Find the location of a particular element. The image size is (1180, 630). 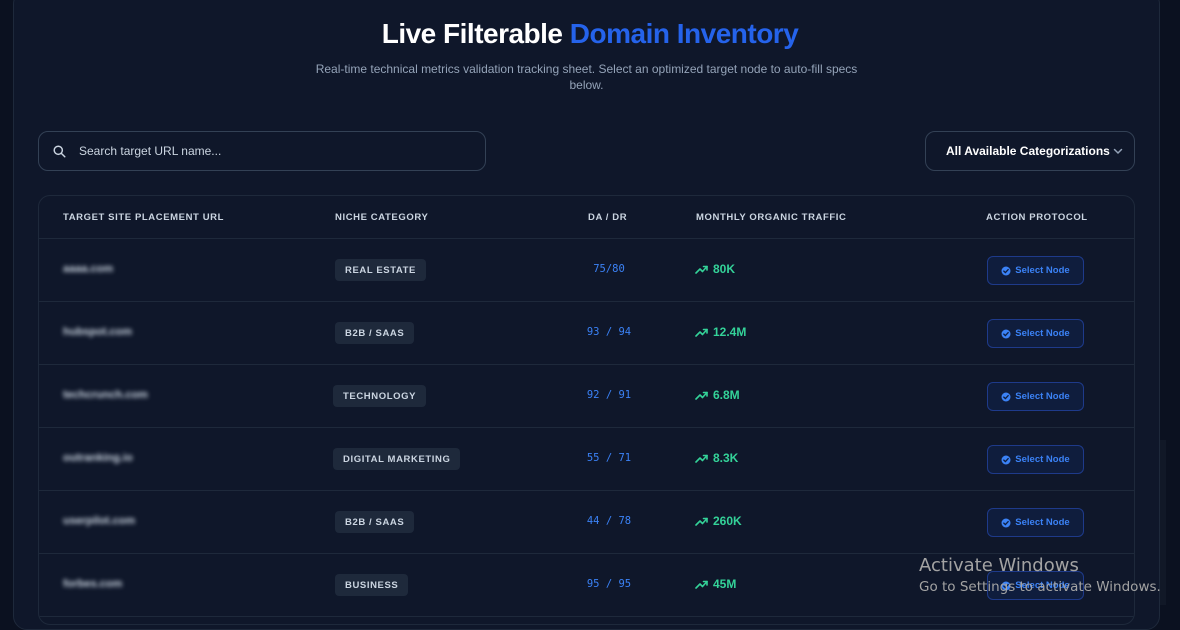

traffic-value: 45M is located at coordinates (715, 584).